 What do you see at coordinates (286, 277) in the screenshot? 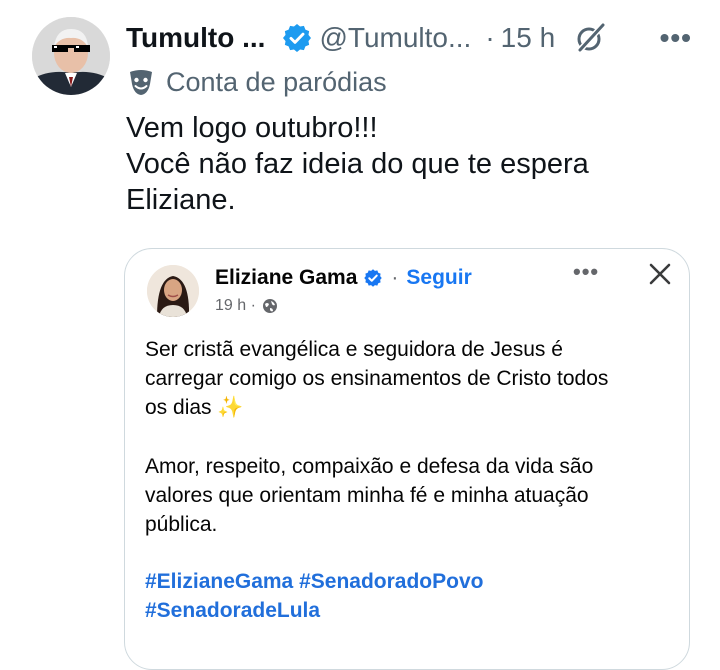
I see `quoted-author-name: Eliziane Gama` at bounding box center [286, 277].